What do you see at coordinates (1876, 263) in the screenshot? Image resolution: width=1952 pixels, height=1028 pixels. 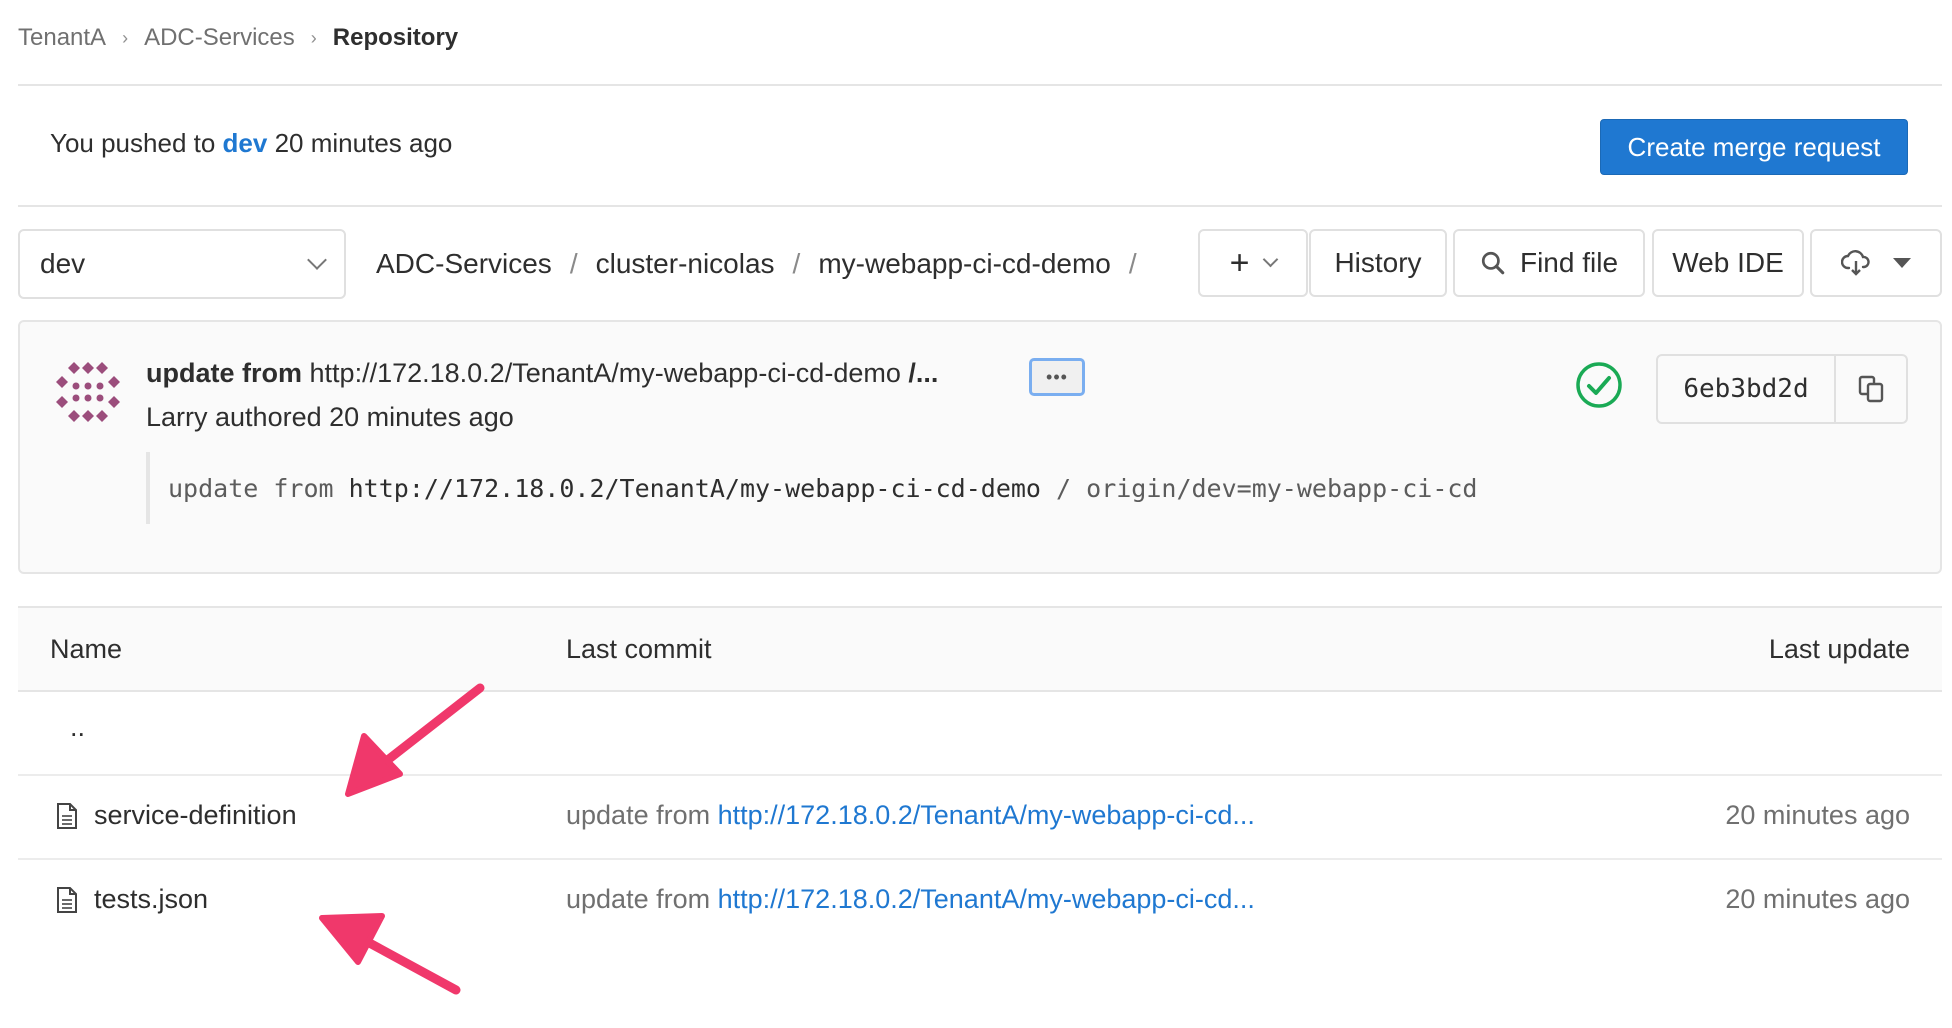 I see `download-dropdown-button` at bounding box center [1876, 263].